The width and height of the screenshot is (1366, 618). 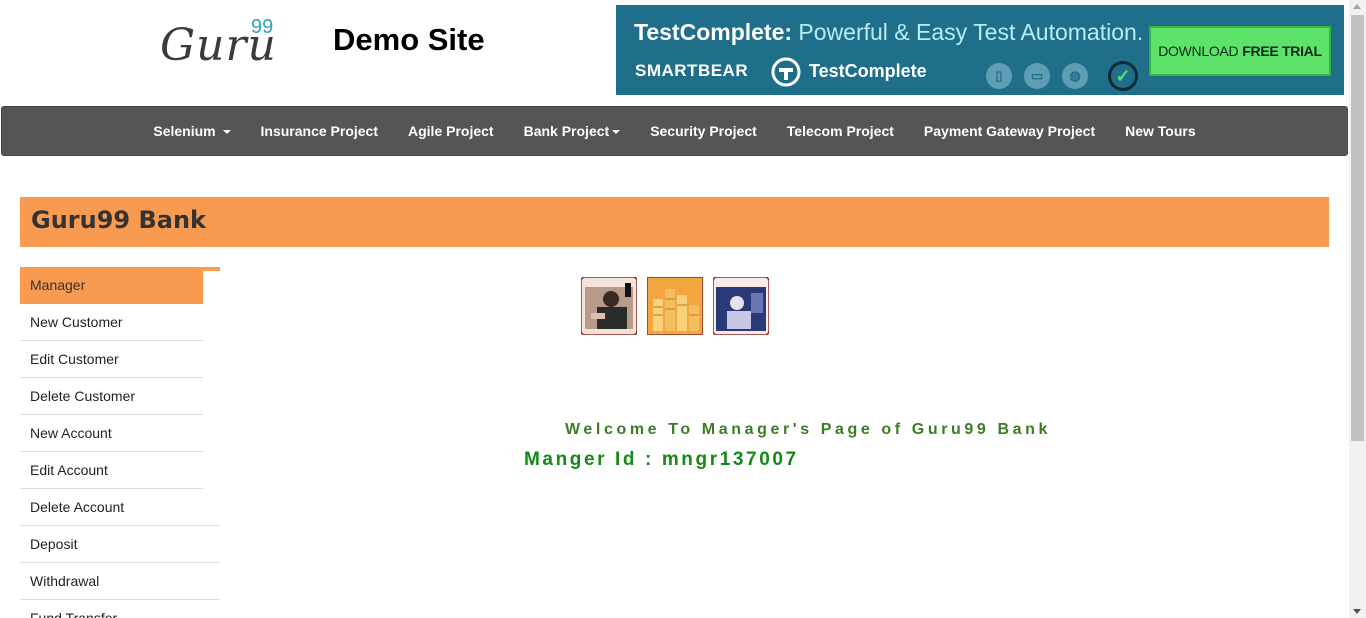 I want to click on businessman-photo, so click(x=609, y=306).